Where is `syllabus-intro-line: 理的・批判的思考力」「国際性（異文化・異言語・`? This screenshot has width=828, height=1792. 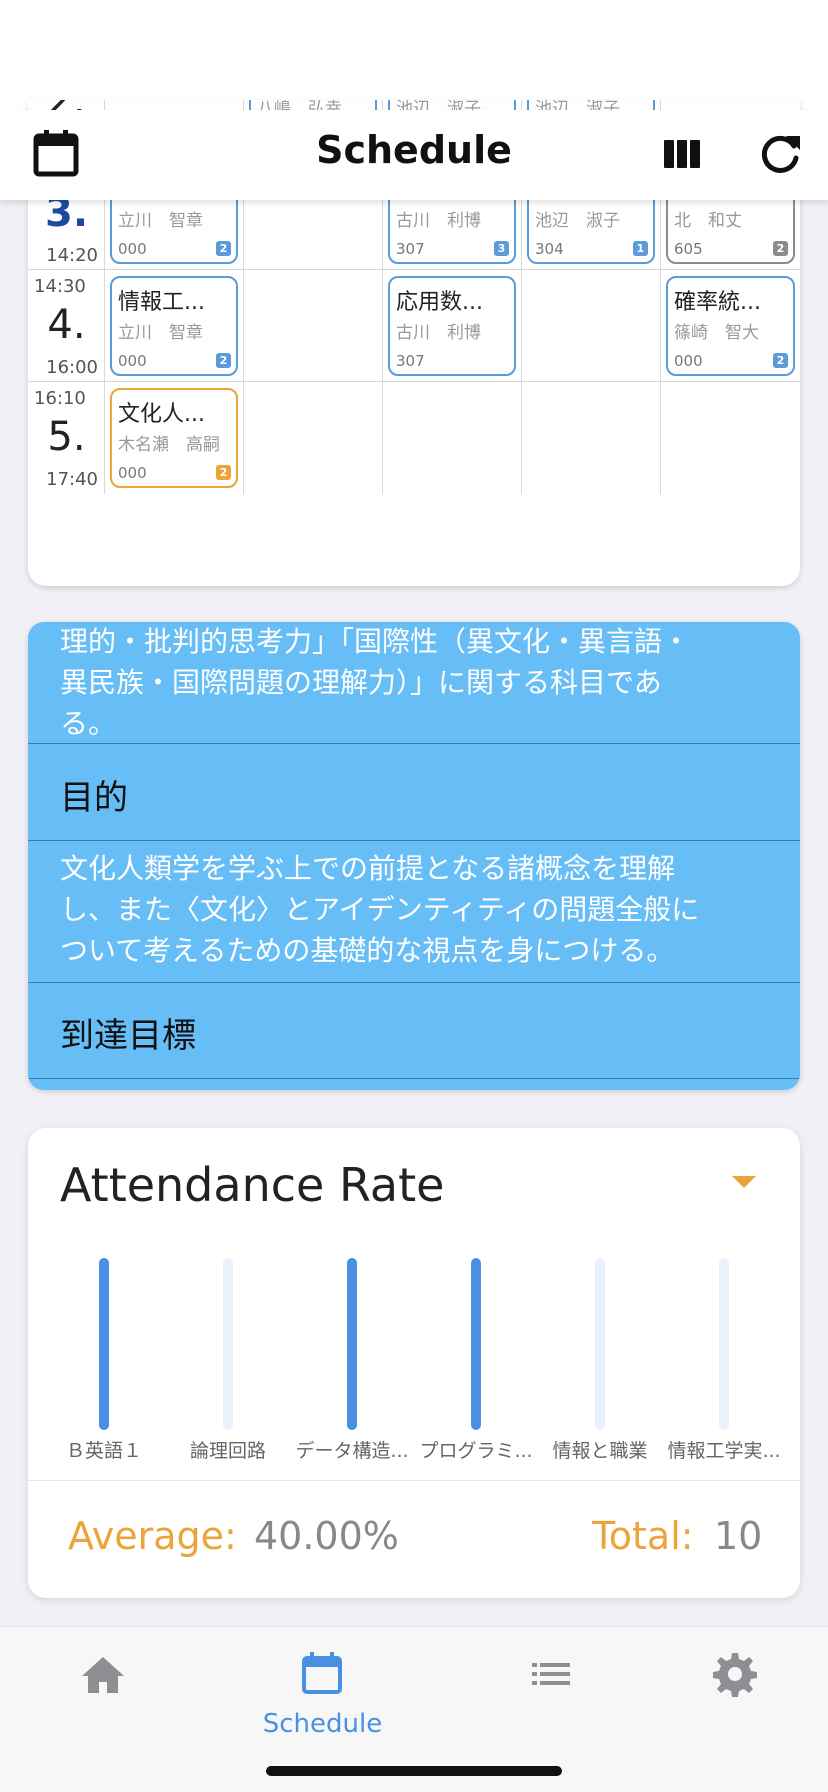 syllabus-intro-line: 理的・批判的思考力」「国際性（異文化・異言語・ is located at coordinates (375, 641).